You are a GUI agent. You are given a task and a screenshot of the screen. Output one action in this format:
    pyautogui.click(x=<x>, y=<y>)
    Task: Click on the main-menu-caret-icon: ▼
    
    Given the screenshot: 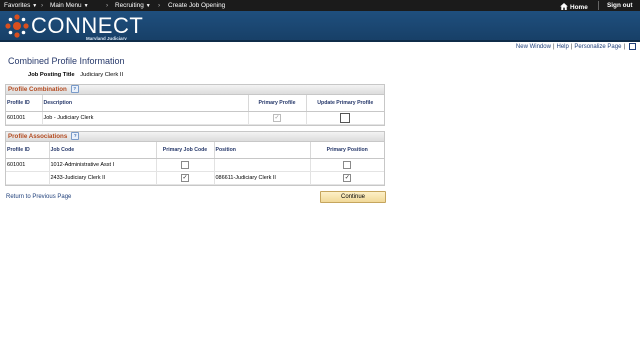 What is the action you would take?
    pyautogui.click(x=86, y=6)
    